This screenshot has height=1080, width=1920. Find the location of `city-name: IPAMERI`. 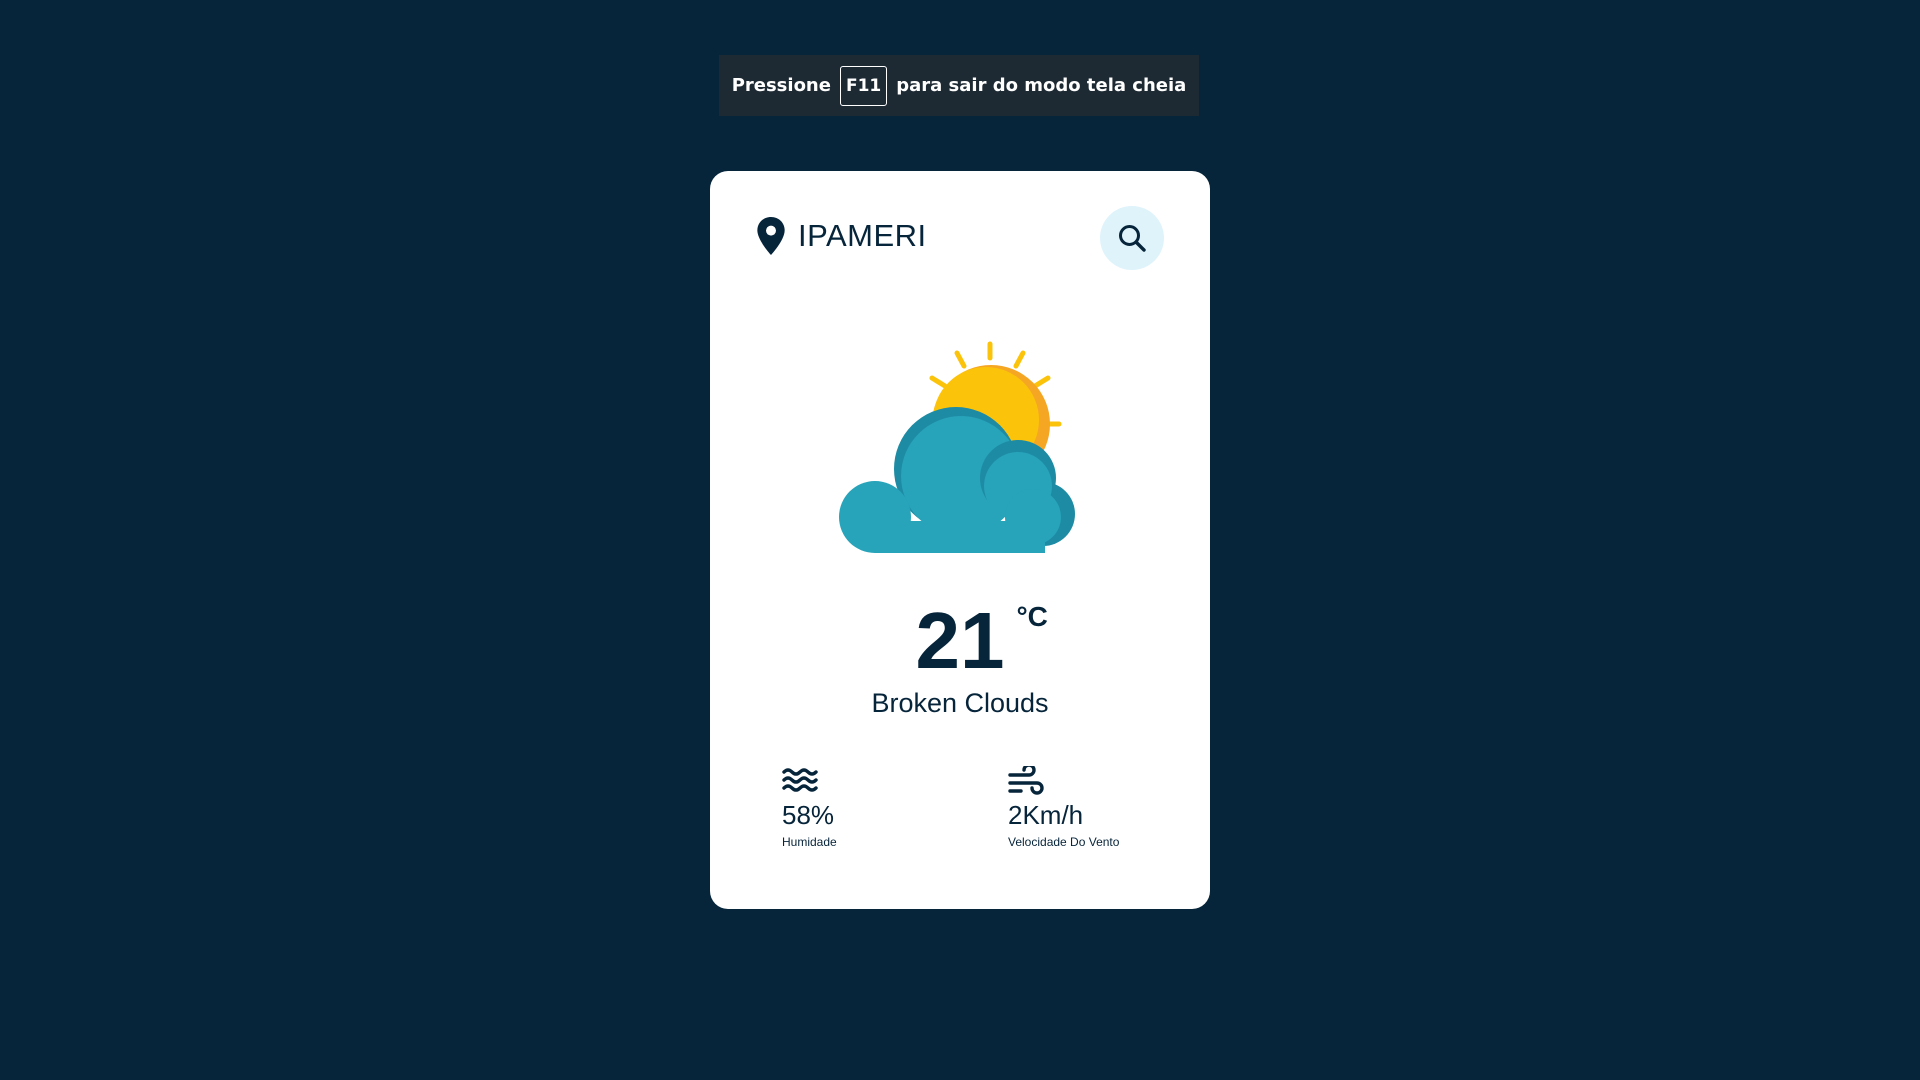

city-name: IPAMERI is located at coordinates (862, 235).